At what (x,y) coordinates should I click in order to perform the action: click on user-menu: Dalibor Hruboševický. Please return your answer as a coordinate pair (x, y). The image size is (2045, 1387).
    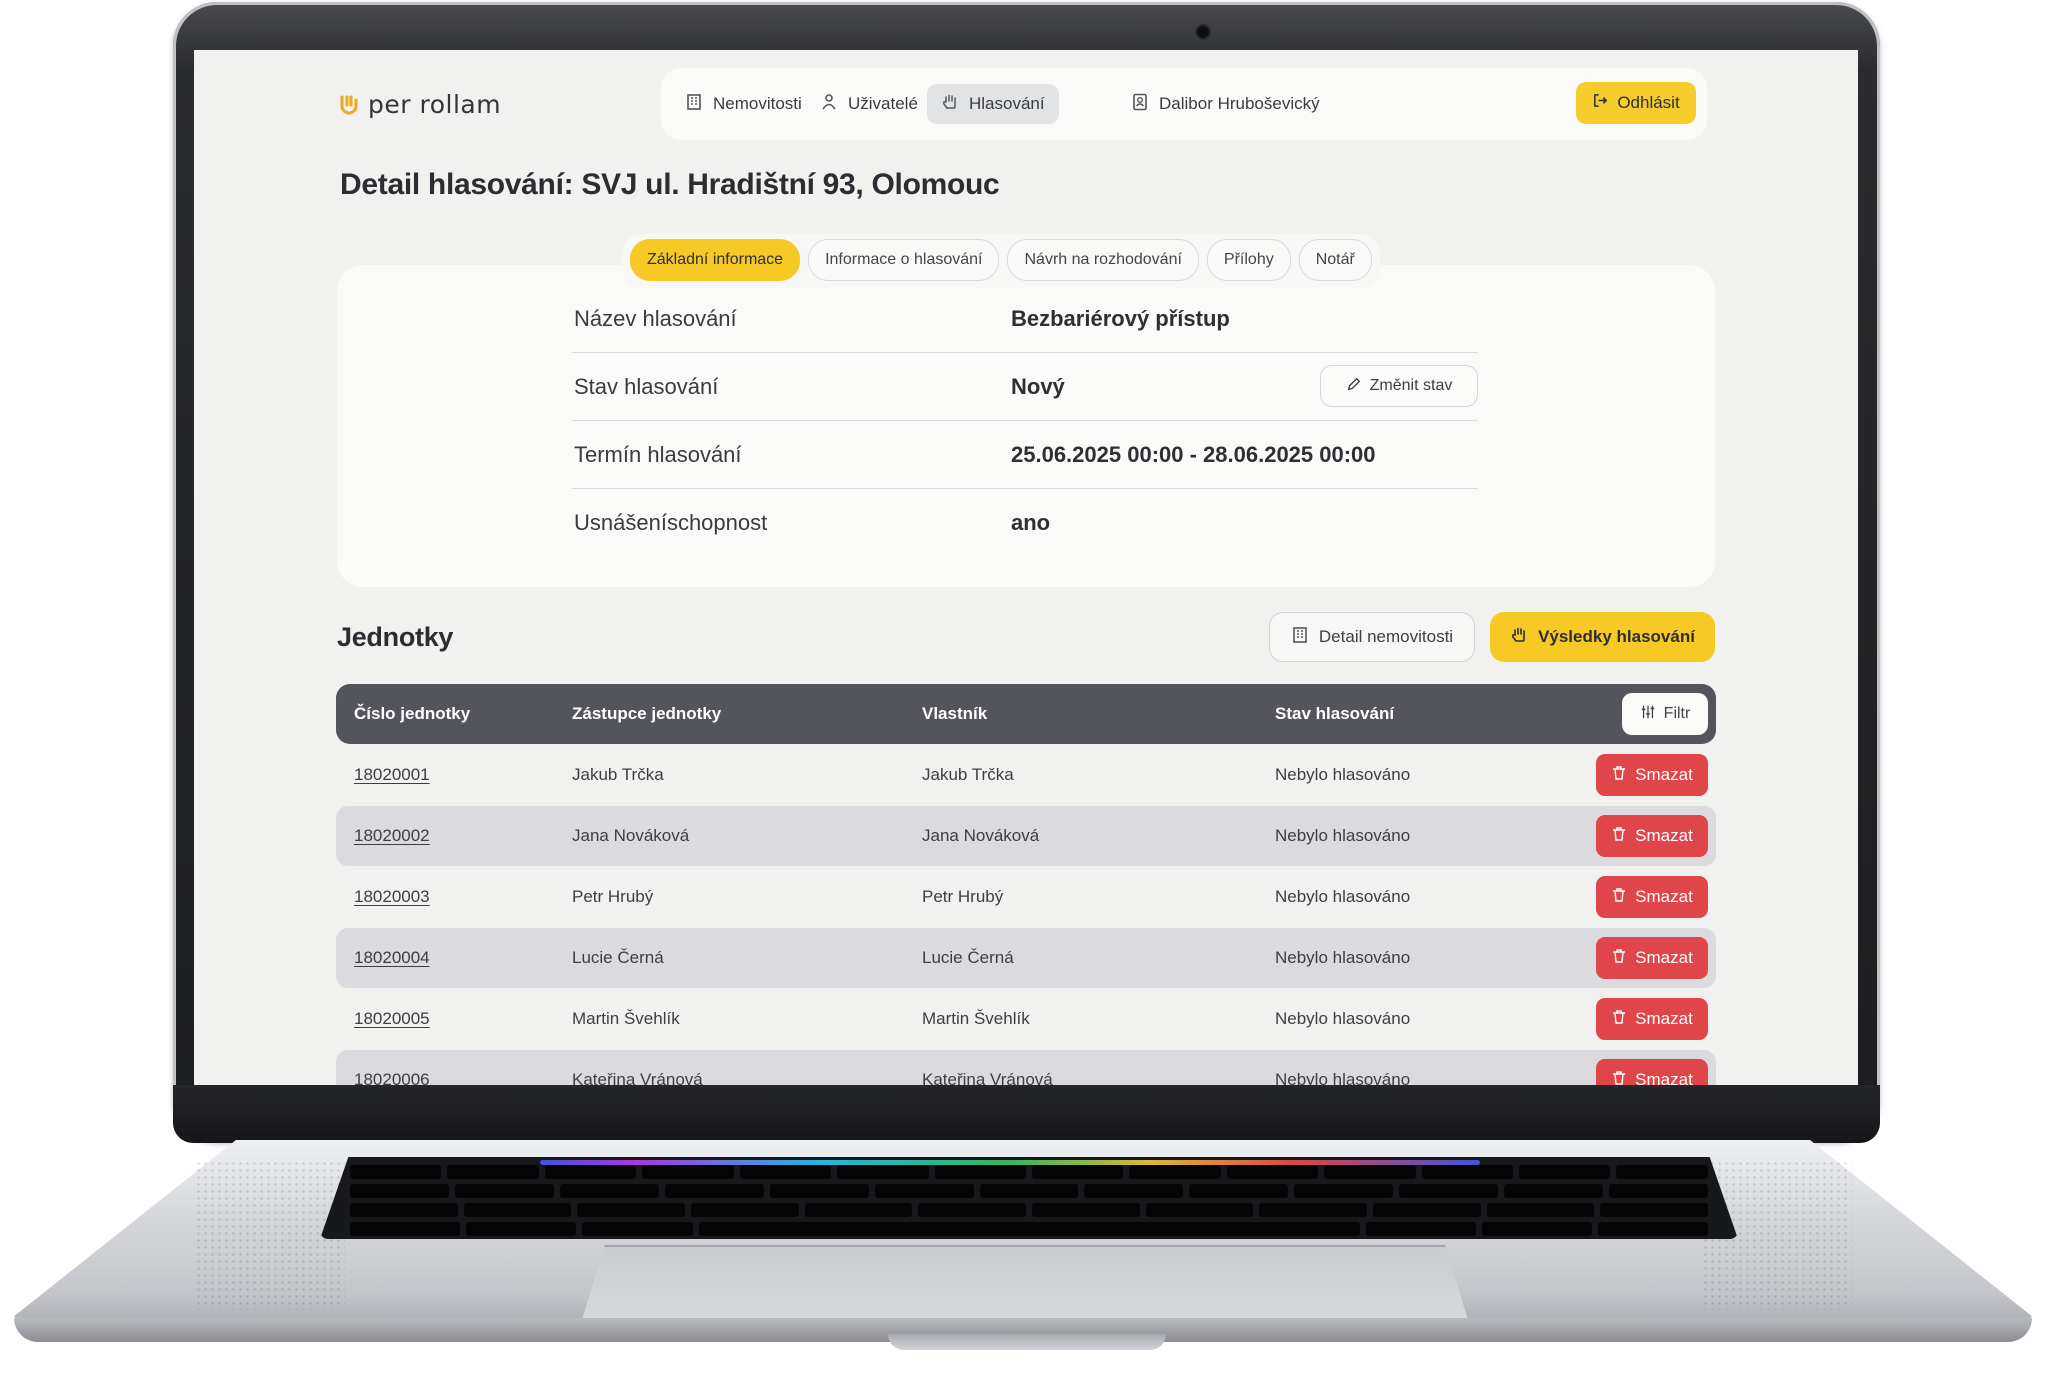
    Looking at the image, I should click on (1225, 104).